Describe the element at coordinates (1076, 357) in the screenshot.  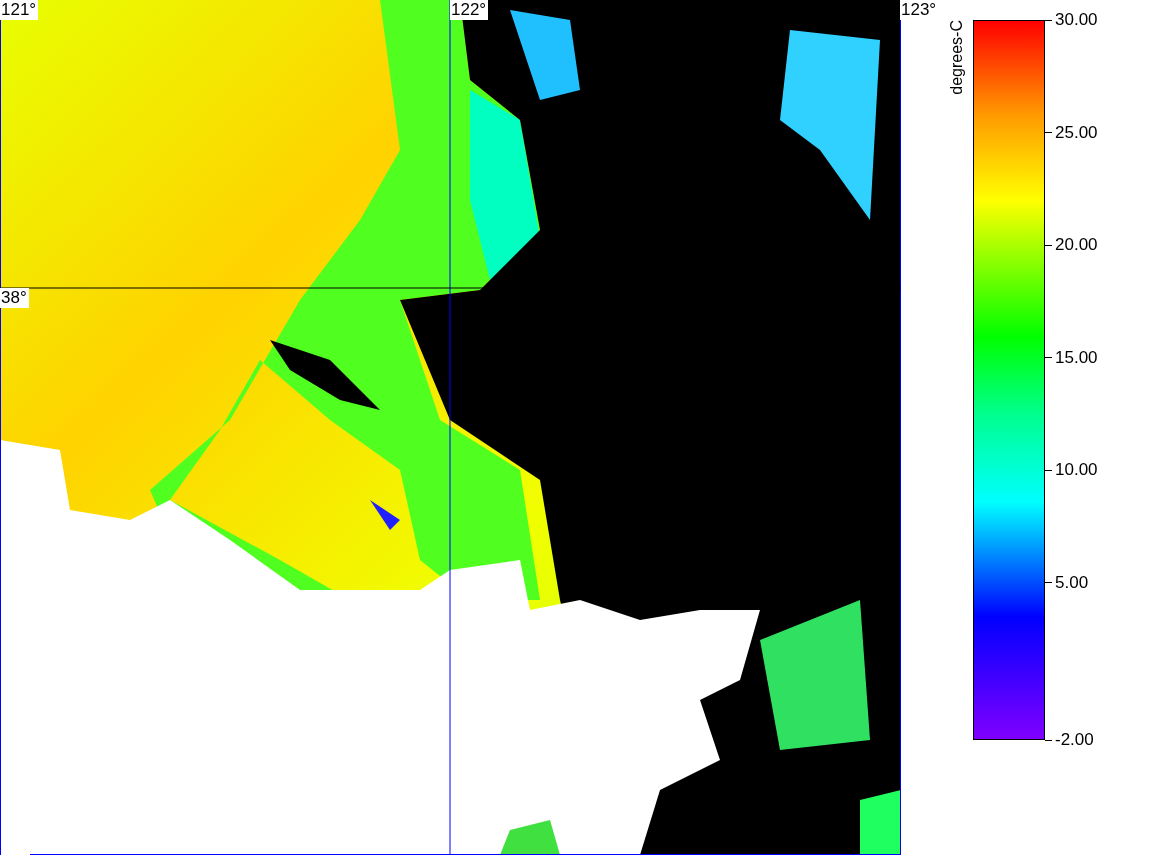
I see `colorbar-tick-label: 15.00` at that location.